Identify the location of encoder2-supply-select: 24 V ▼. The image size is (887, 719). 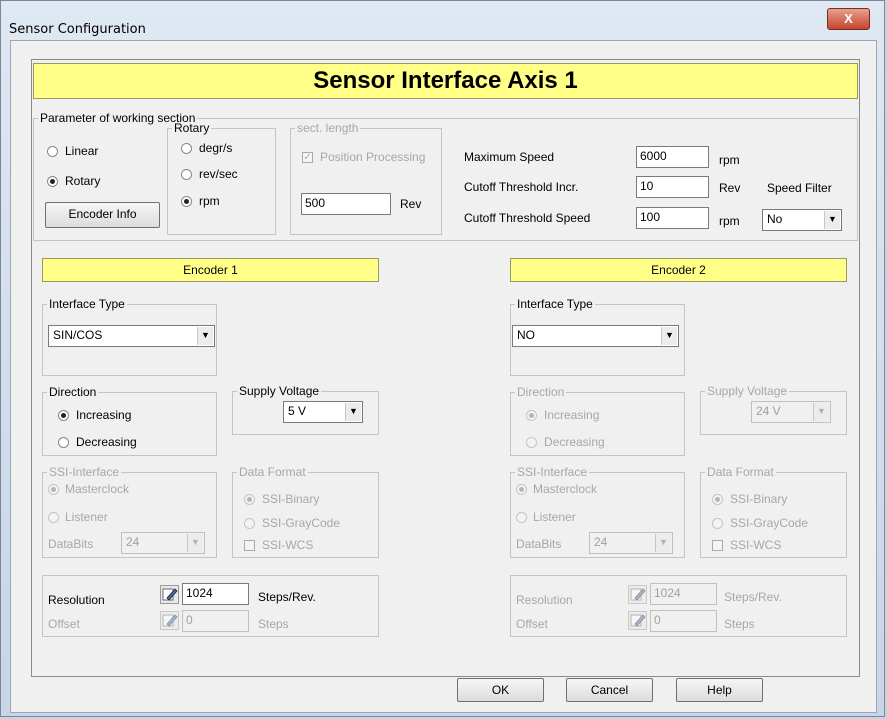
(791, 412).